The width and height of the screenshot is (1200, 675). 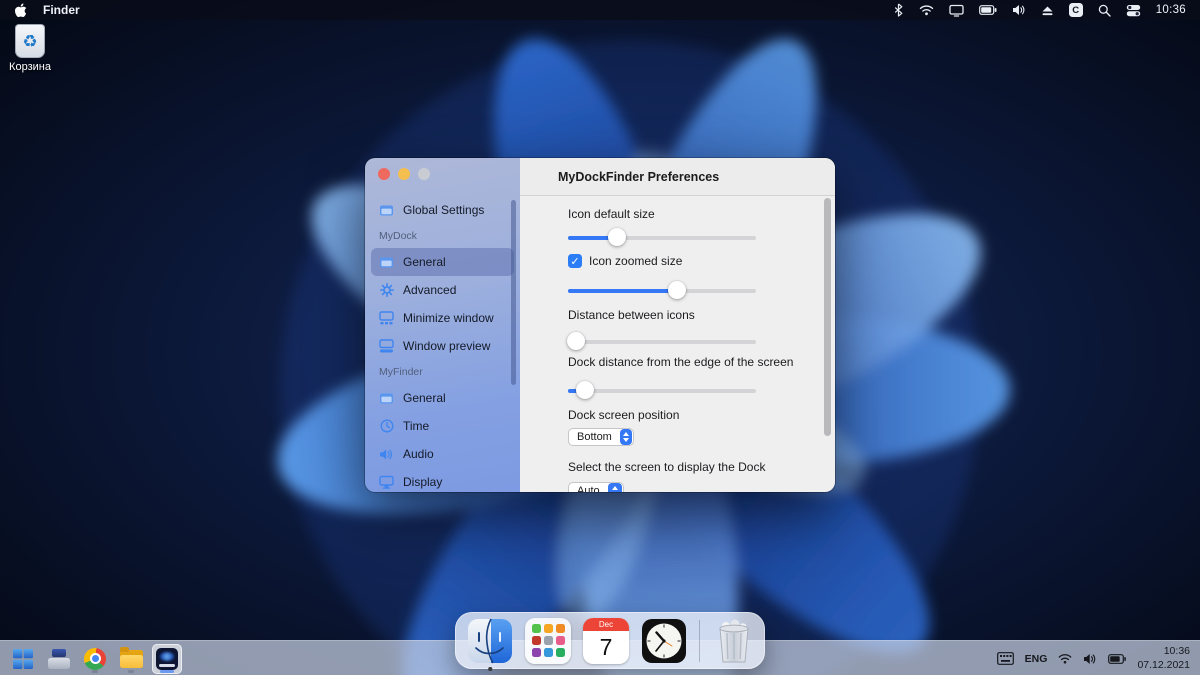 What do you see at coordinates (61, 10) in the screenshot?
I see `active-app-menu: Finder` at bounding box center [61, 10].